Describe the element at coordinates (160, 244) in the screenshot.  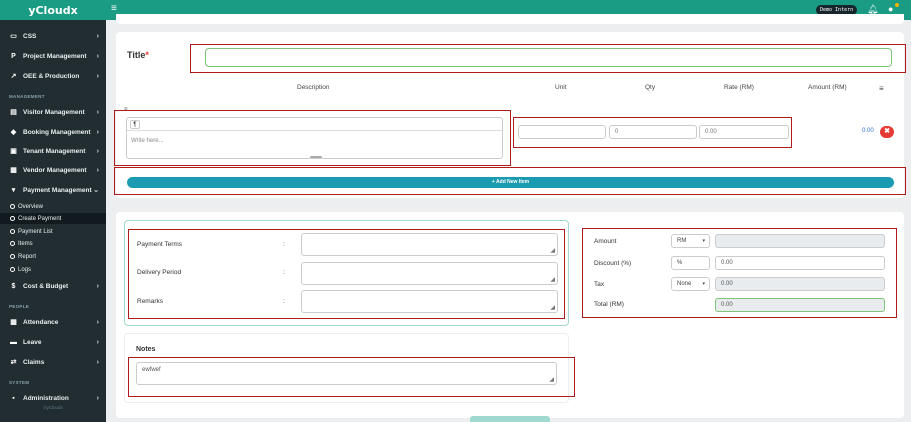
I see `payment-terms-label: Payment Terms` at that location.